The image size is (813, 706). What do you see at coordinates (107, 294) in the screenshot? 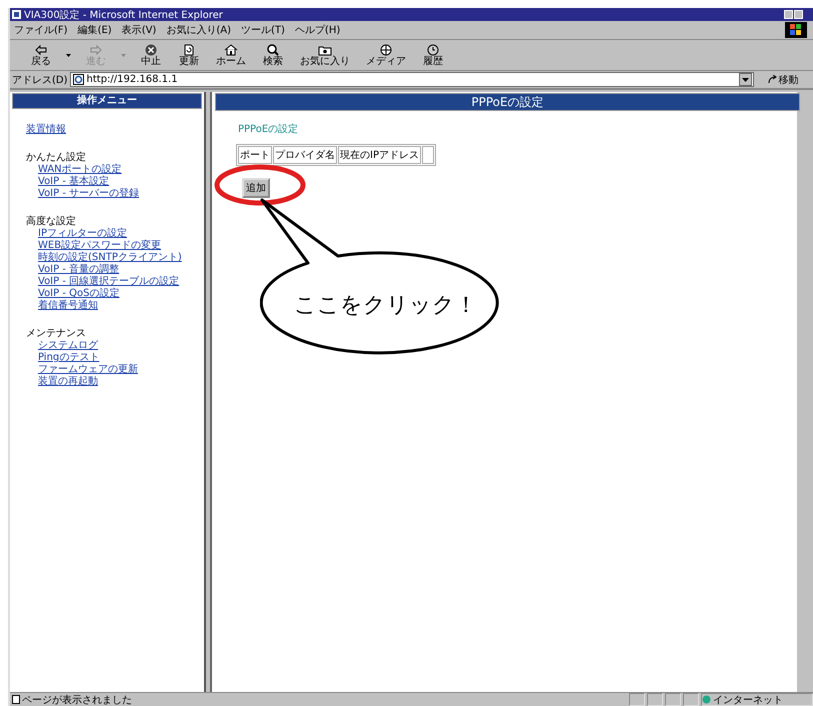
I see `menu-link: VoIP - QoSの設定` at bounding box center [107, 294].